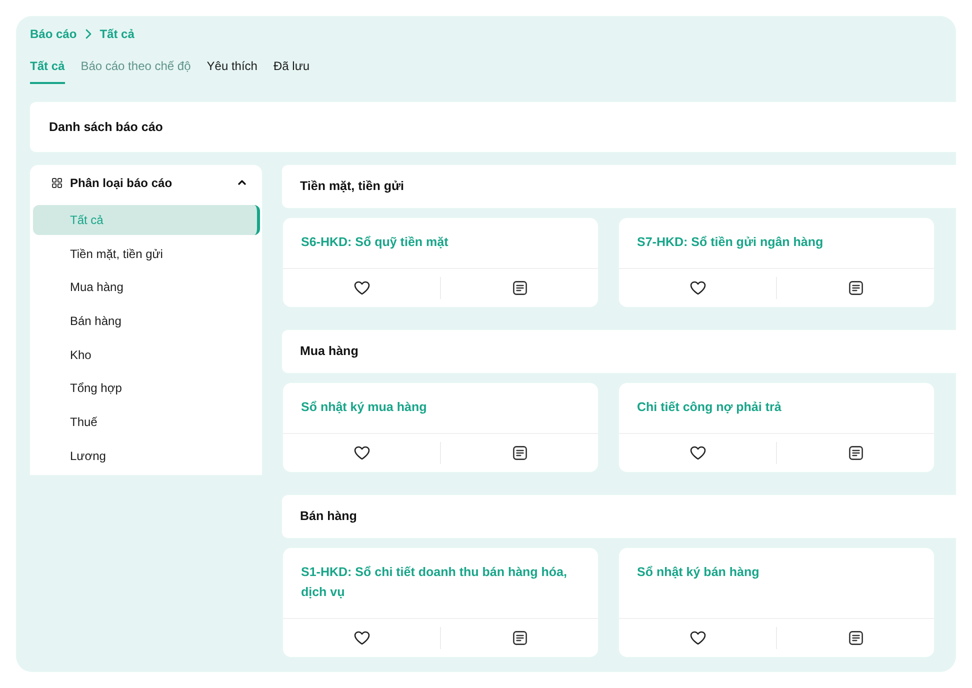 Image resolution: width=972 pixels, height=688 pixels. Describe the element at coordinates (291, 68) in the screenshot. I see `tab: Đã lưu` at that location.